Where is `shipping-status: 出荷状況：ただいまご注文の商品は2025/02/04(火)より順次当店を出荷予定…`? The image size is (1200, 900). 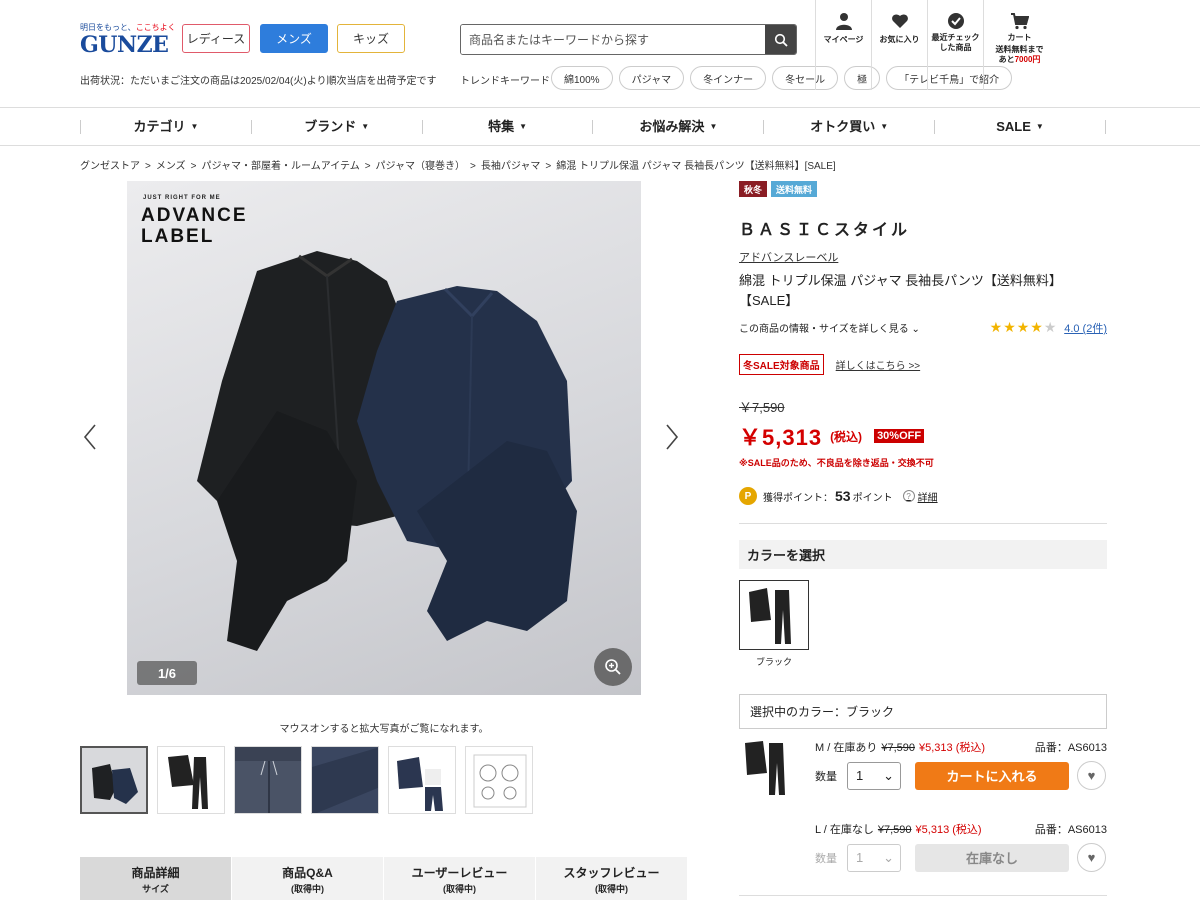 shipping-status: 出荷状況：ただいまご注文の商品は2025/02/04(火)より順次当店を出荷予定… is located at coordinates (258, 81).